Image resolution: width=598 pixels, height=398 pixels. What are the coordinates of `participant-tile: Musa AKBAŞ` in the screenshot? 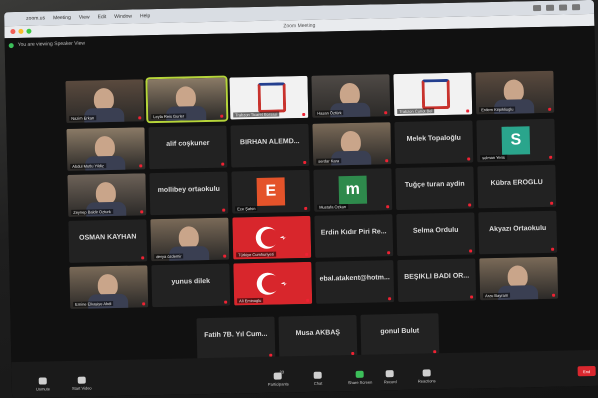 It's located at (318, 336).